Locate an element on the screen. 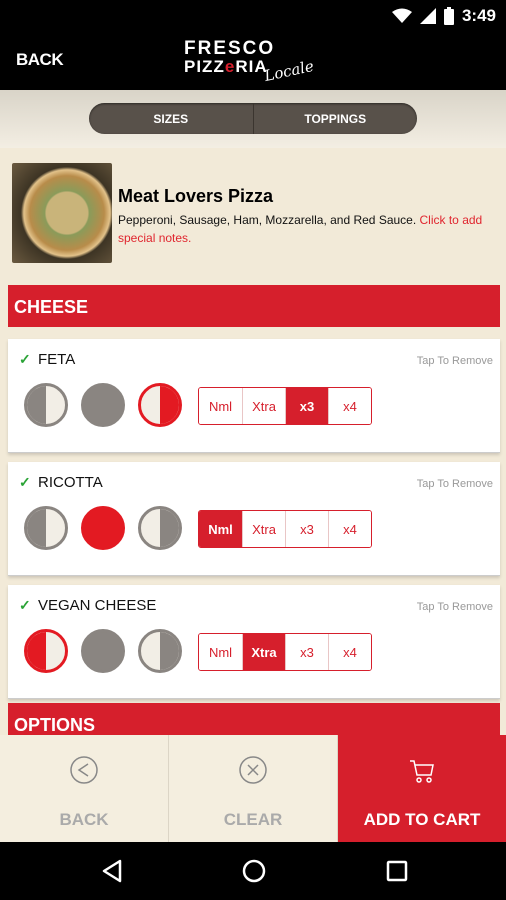 The height and width of the screenshot is (900, 506). tab-sizes: SIZES is located at coordinates (171, 118).